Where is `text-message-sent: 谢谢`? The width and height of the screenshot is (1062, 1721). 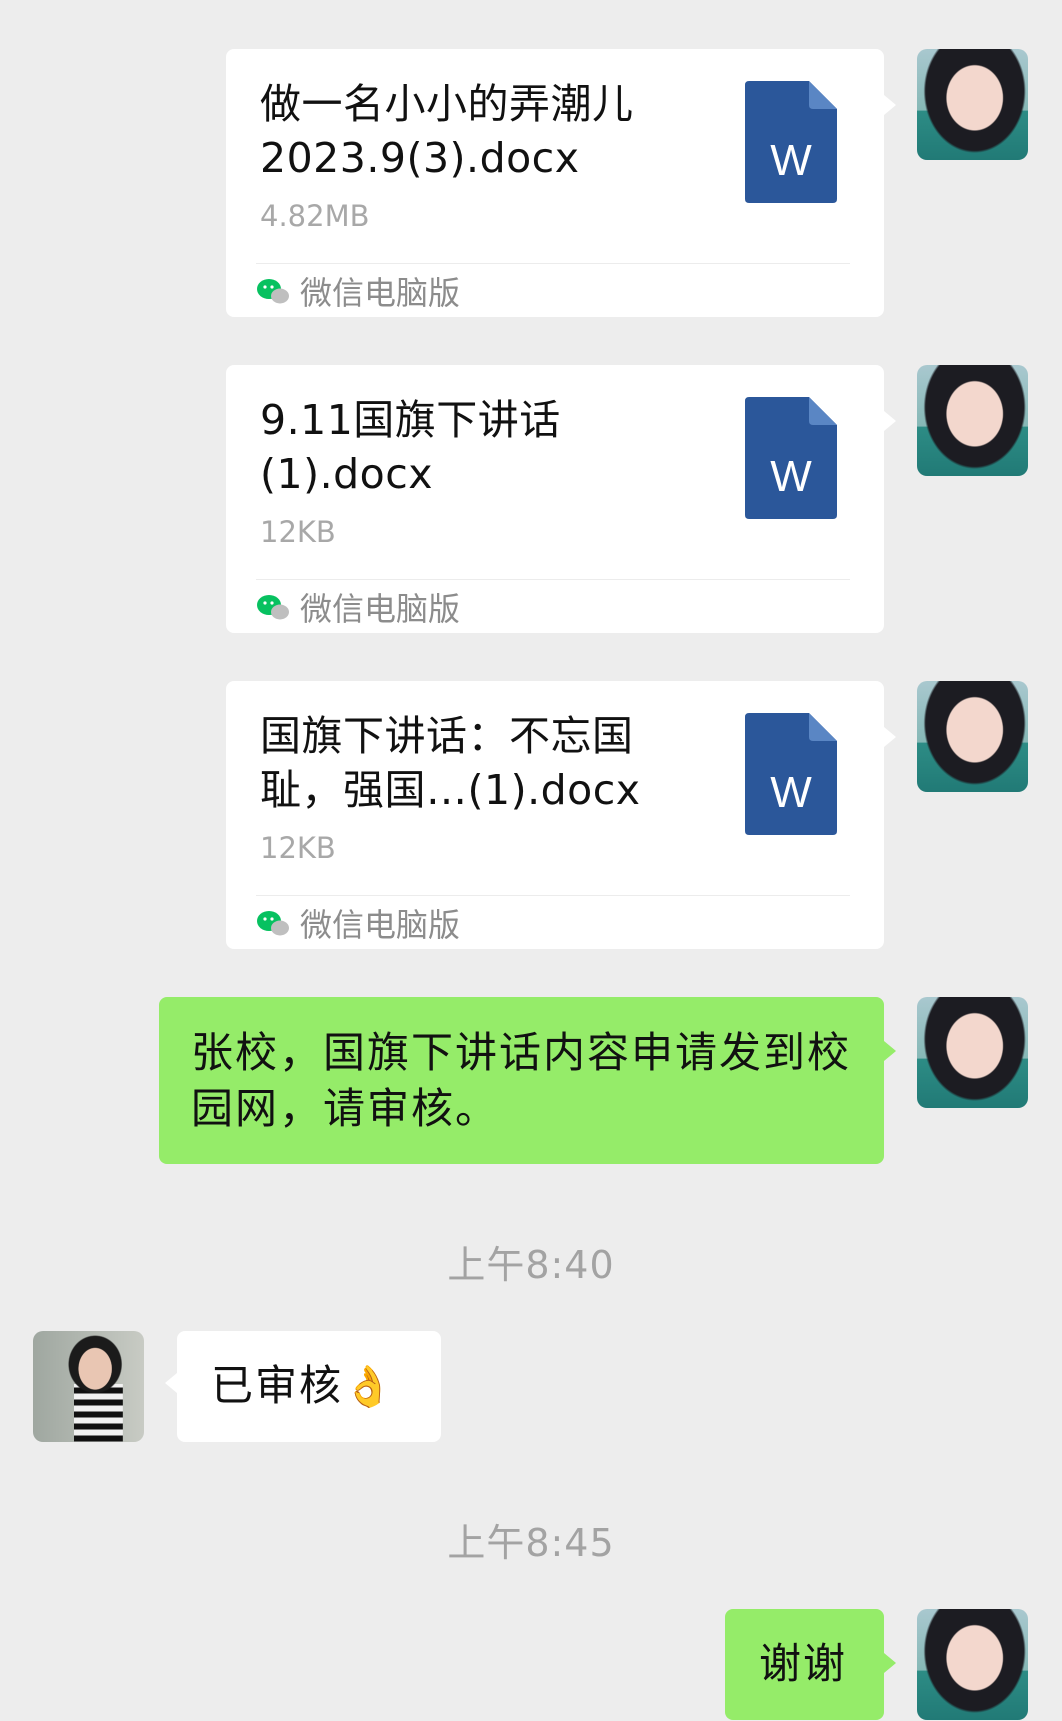
text-message-sent: 谢谢 is located at coordinates (810, 1664).